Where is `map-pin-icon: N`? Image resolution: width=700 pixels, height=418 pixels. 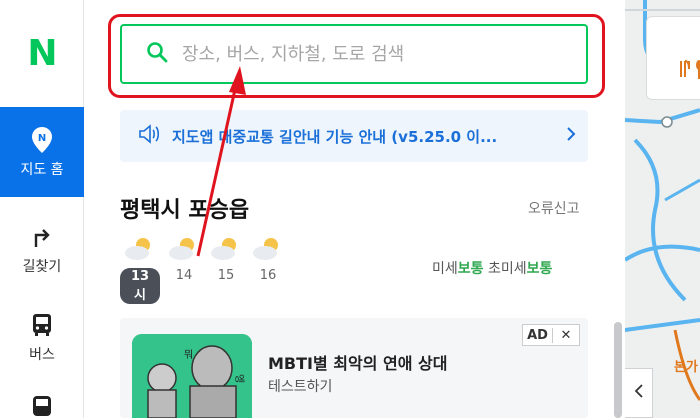
map-pin-icon: N is located at coordinates (42, 140).